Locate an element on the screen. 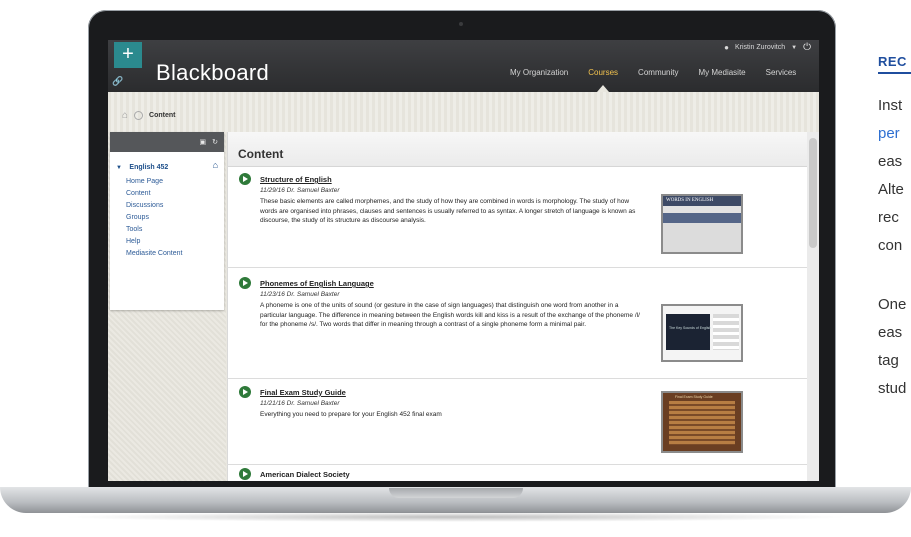  content-header is located at coordinates (518, 149).